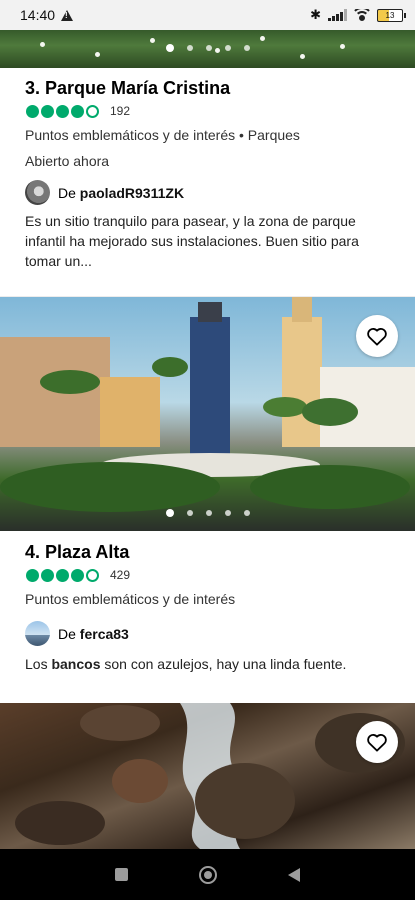 The width and height of the screenshot is (415, 900). What do you see at coordinates (130, 599) in the screenshot?
I see `listing-categories: Puntos emblemáticos y de interés` at bounding box center [130, 599].